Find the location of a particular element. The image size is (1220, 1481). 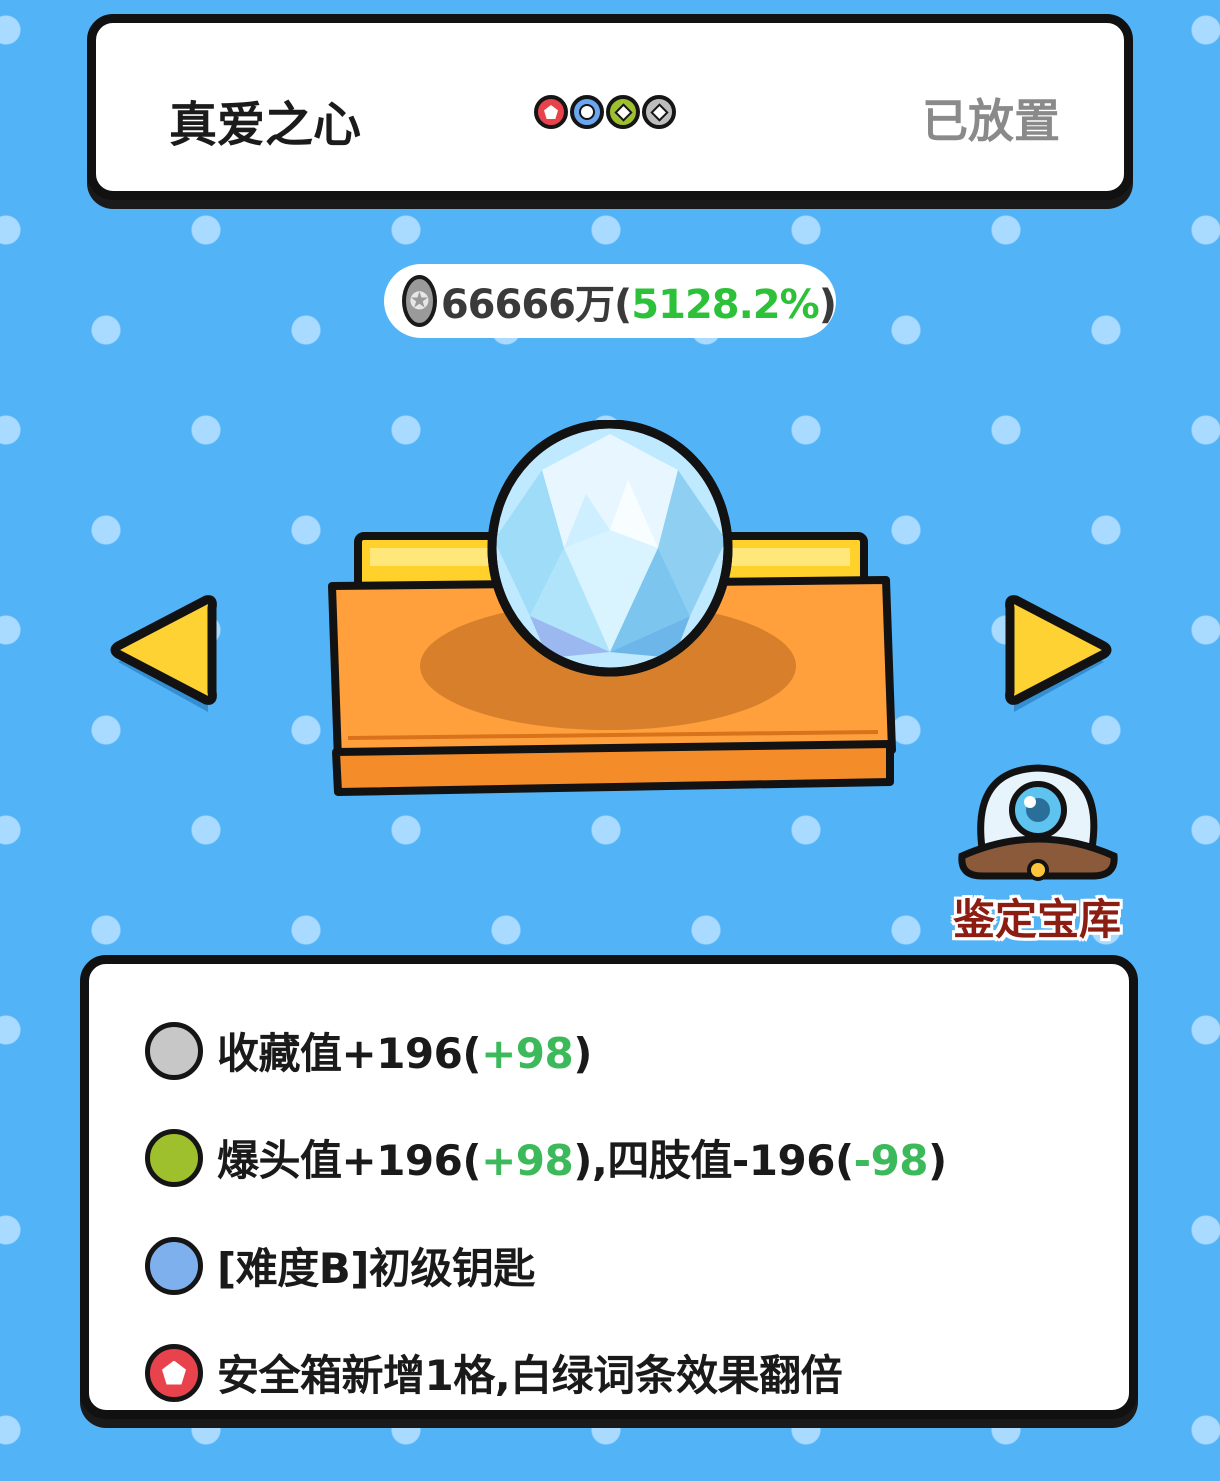

price-value: 66666万 is located at coordinates (527, 305).